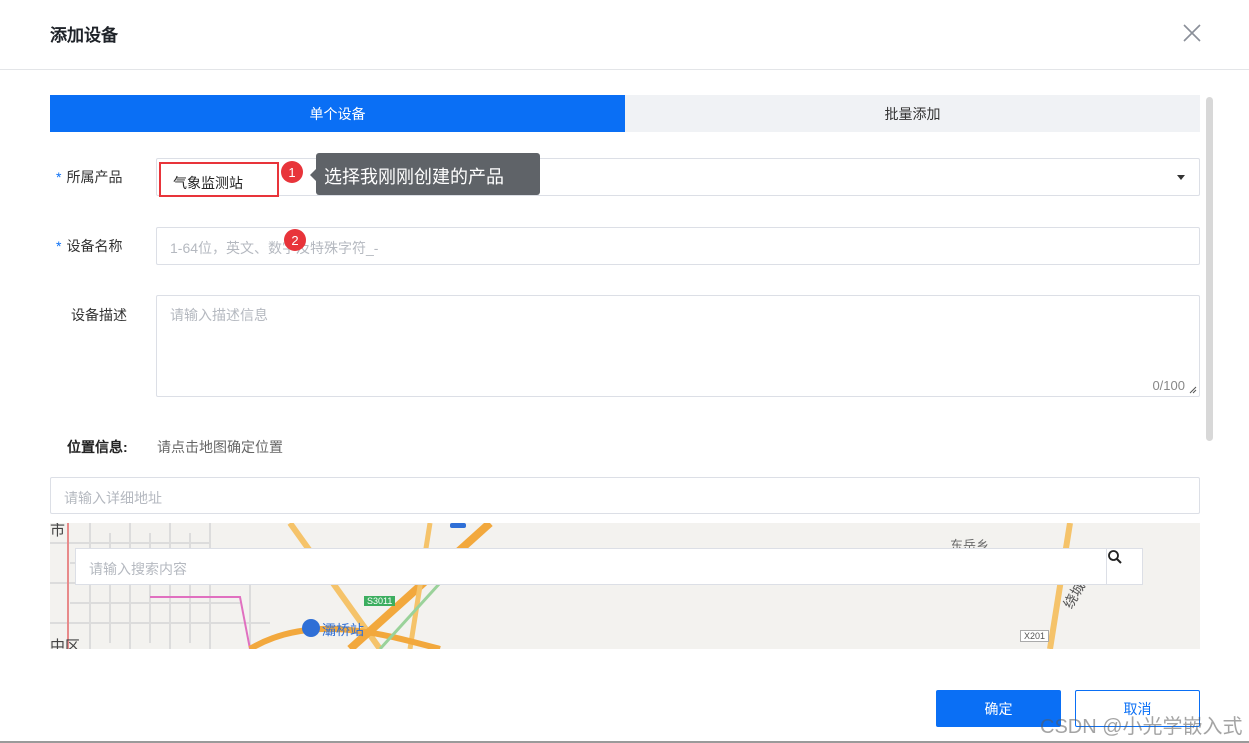 Image resolution: width=1249 pixels, height=743 pixels. What do you see at coordinates (609, 566) in the screenshot?
I see `map-search-input: 请输入搜索内容` at bounding box center [609, 566].